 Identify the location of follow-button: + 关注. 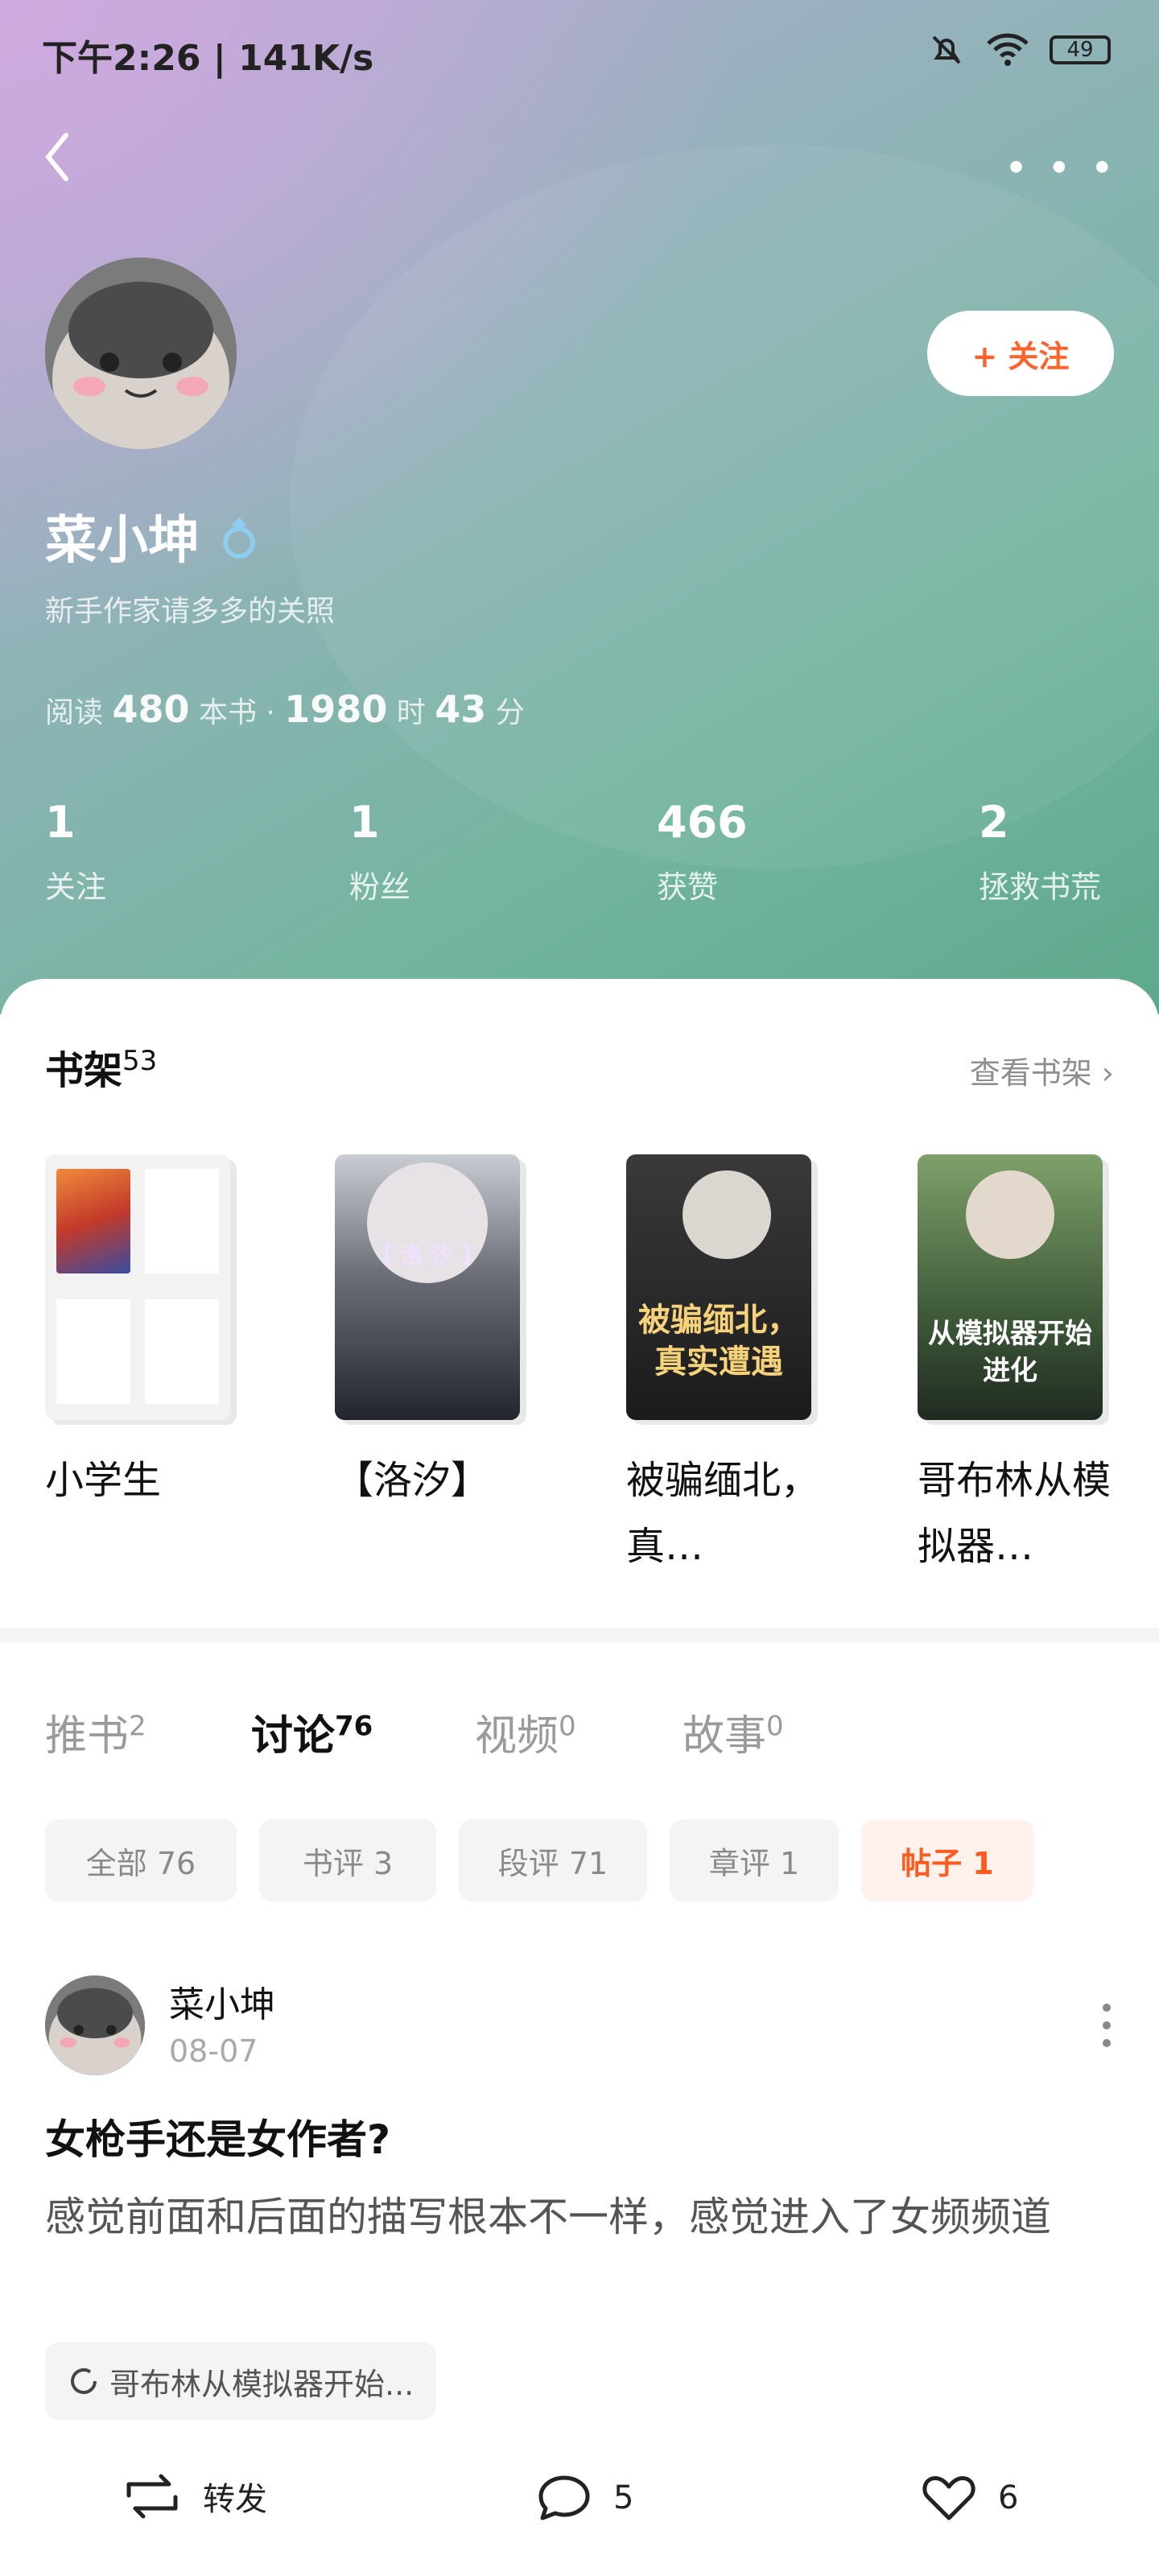
(1020, 353).